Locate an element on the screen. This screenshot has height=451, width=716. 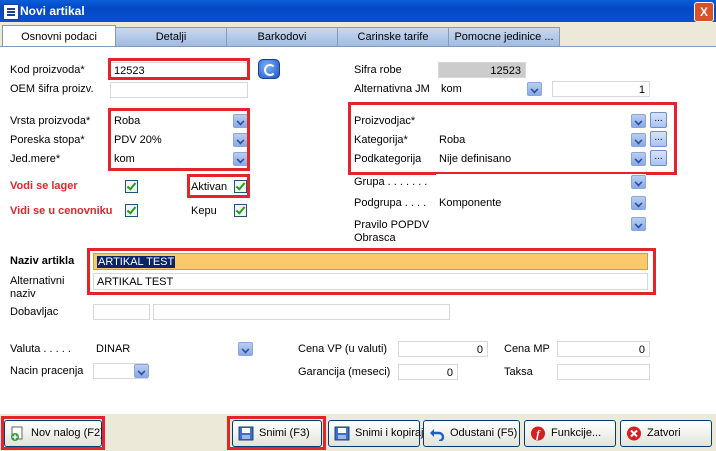
highlight-nov-nalog is located at coordinates (53, 433).